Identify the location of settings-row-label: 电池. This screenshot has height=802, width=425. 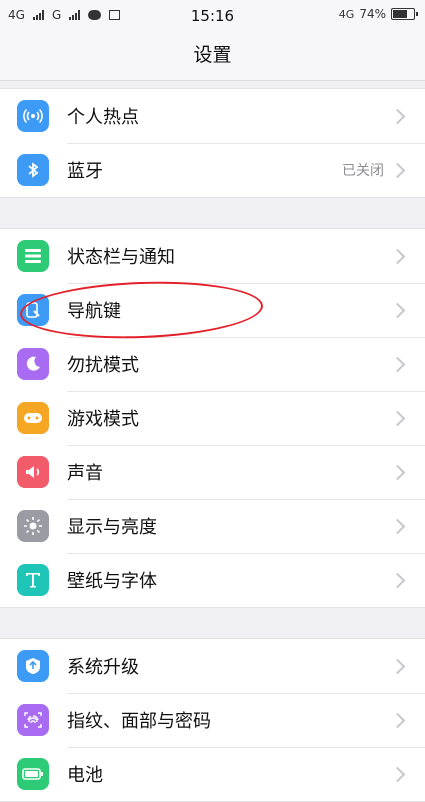
(85, 775).